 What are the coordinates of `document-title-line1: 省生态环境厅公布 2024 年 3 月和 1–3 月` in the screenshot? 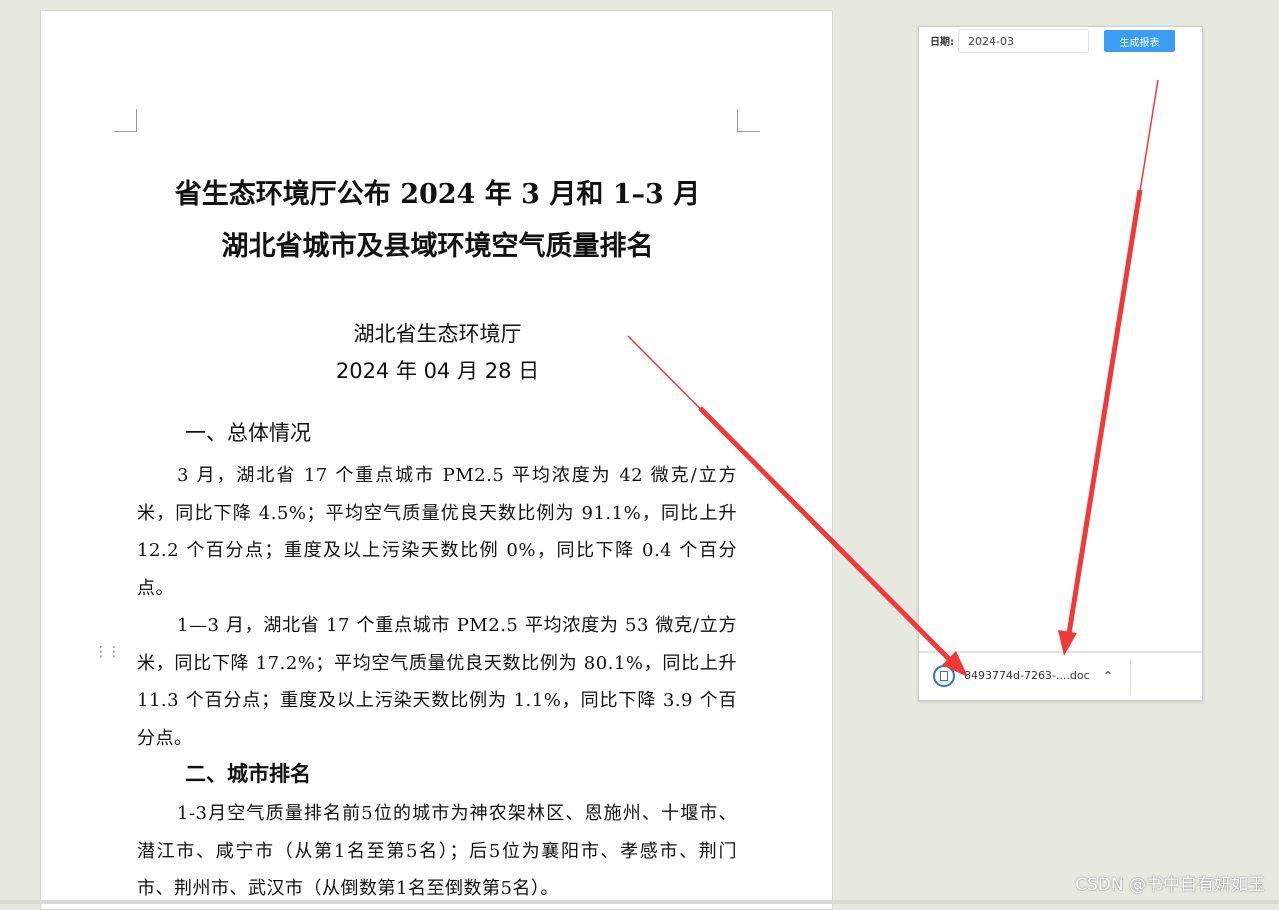 It's located at (437, 194).